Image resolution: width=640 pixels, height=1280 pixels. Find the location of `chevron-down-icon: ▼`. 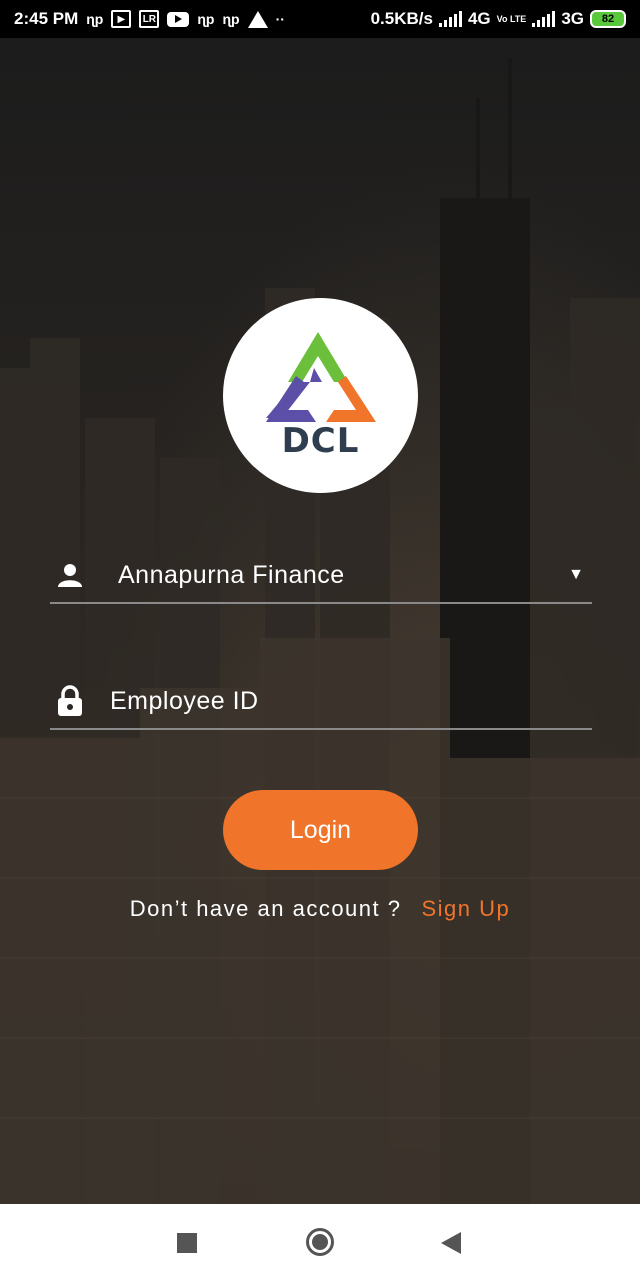

chevron-down-icon: ▼ is located at coordinates (576, 575).